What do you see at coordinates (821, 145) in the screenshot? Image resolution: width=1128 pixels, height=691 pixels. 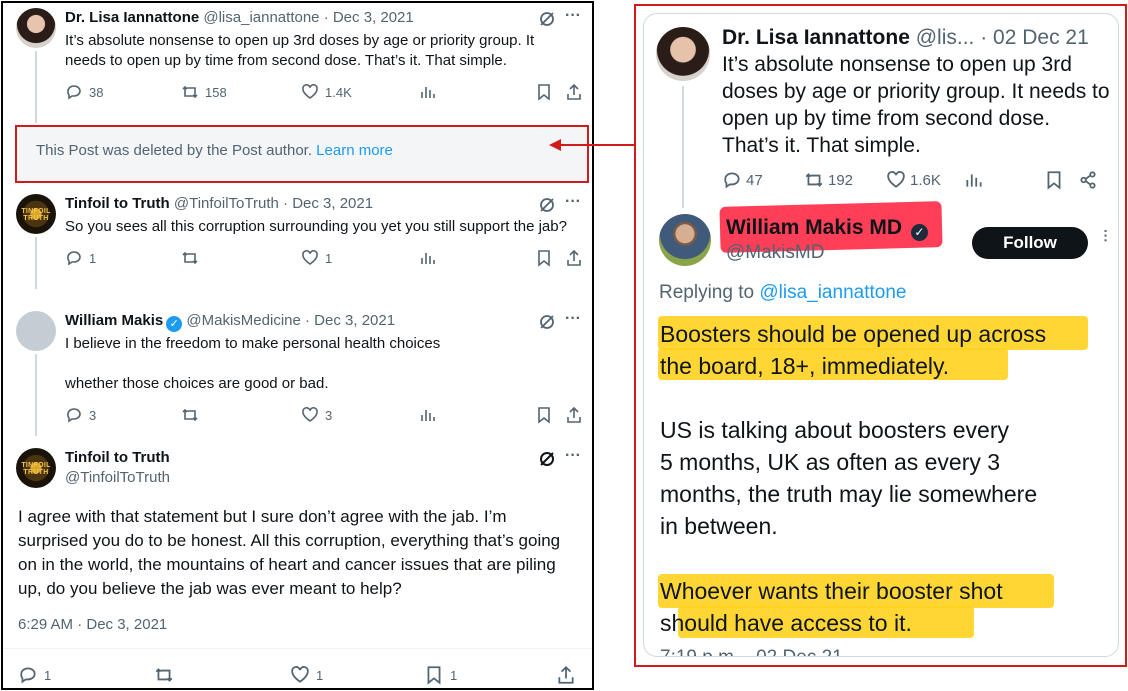 I see `tweet-text-line: That’s it. That simple.` at bounding box center [821, 145].